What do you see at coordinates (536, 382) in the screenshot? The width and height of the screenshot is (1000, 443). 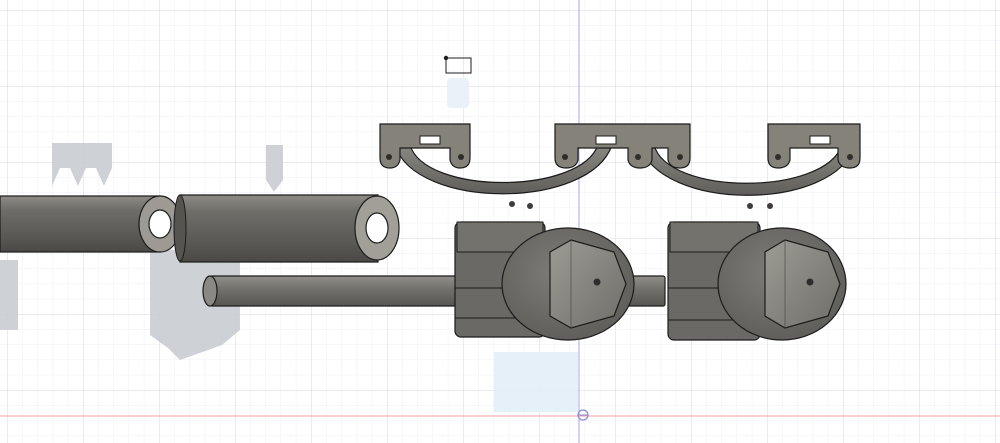 I see `ghost-blue-part` at bounding box center [536, 382].